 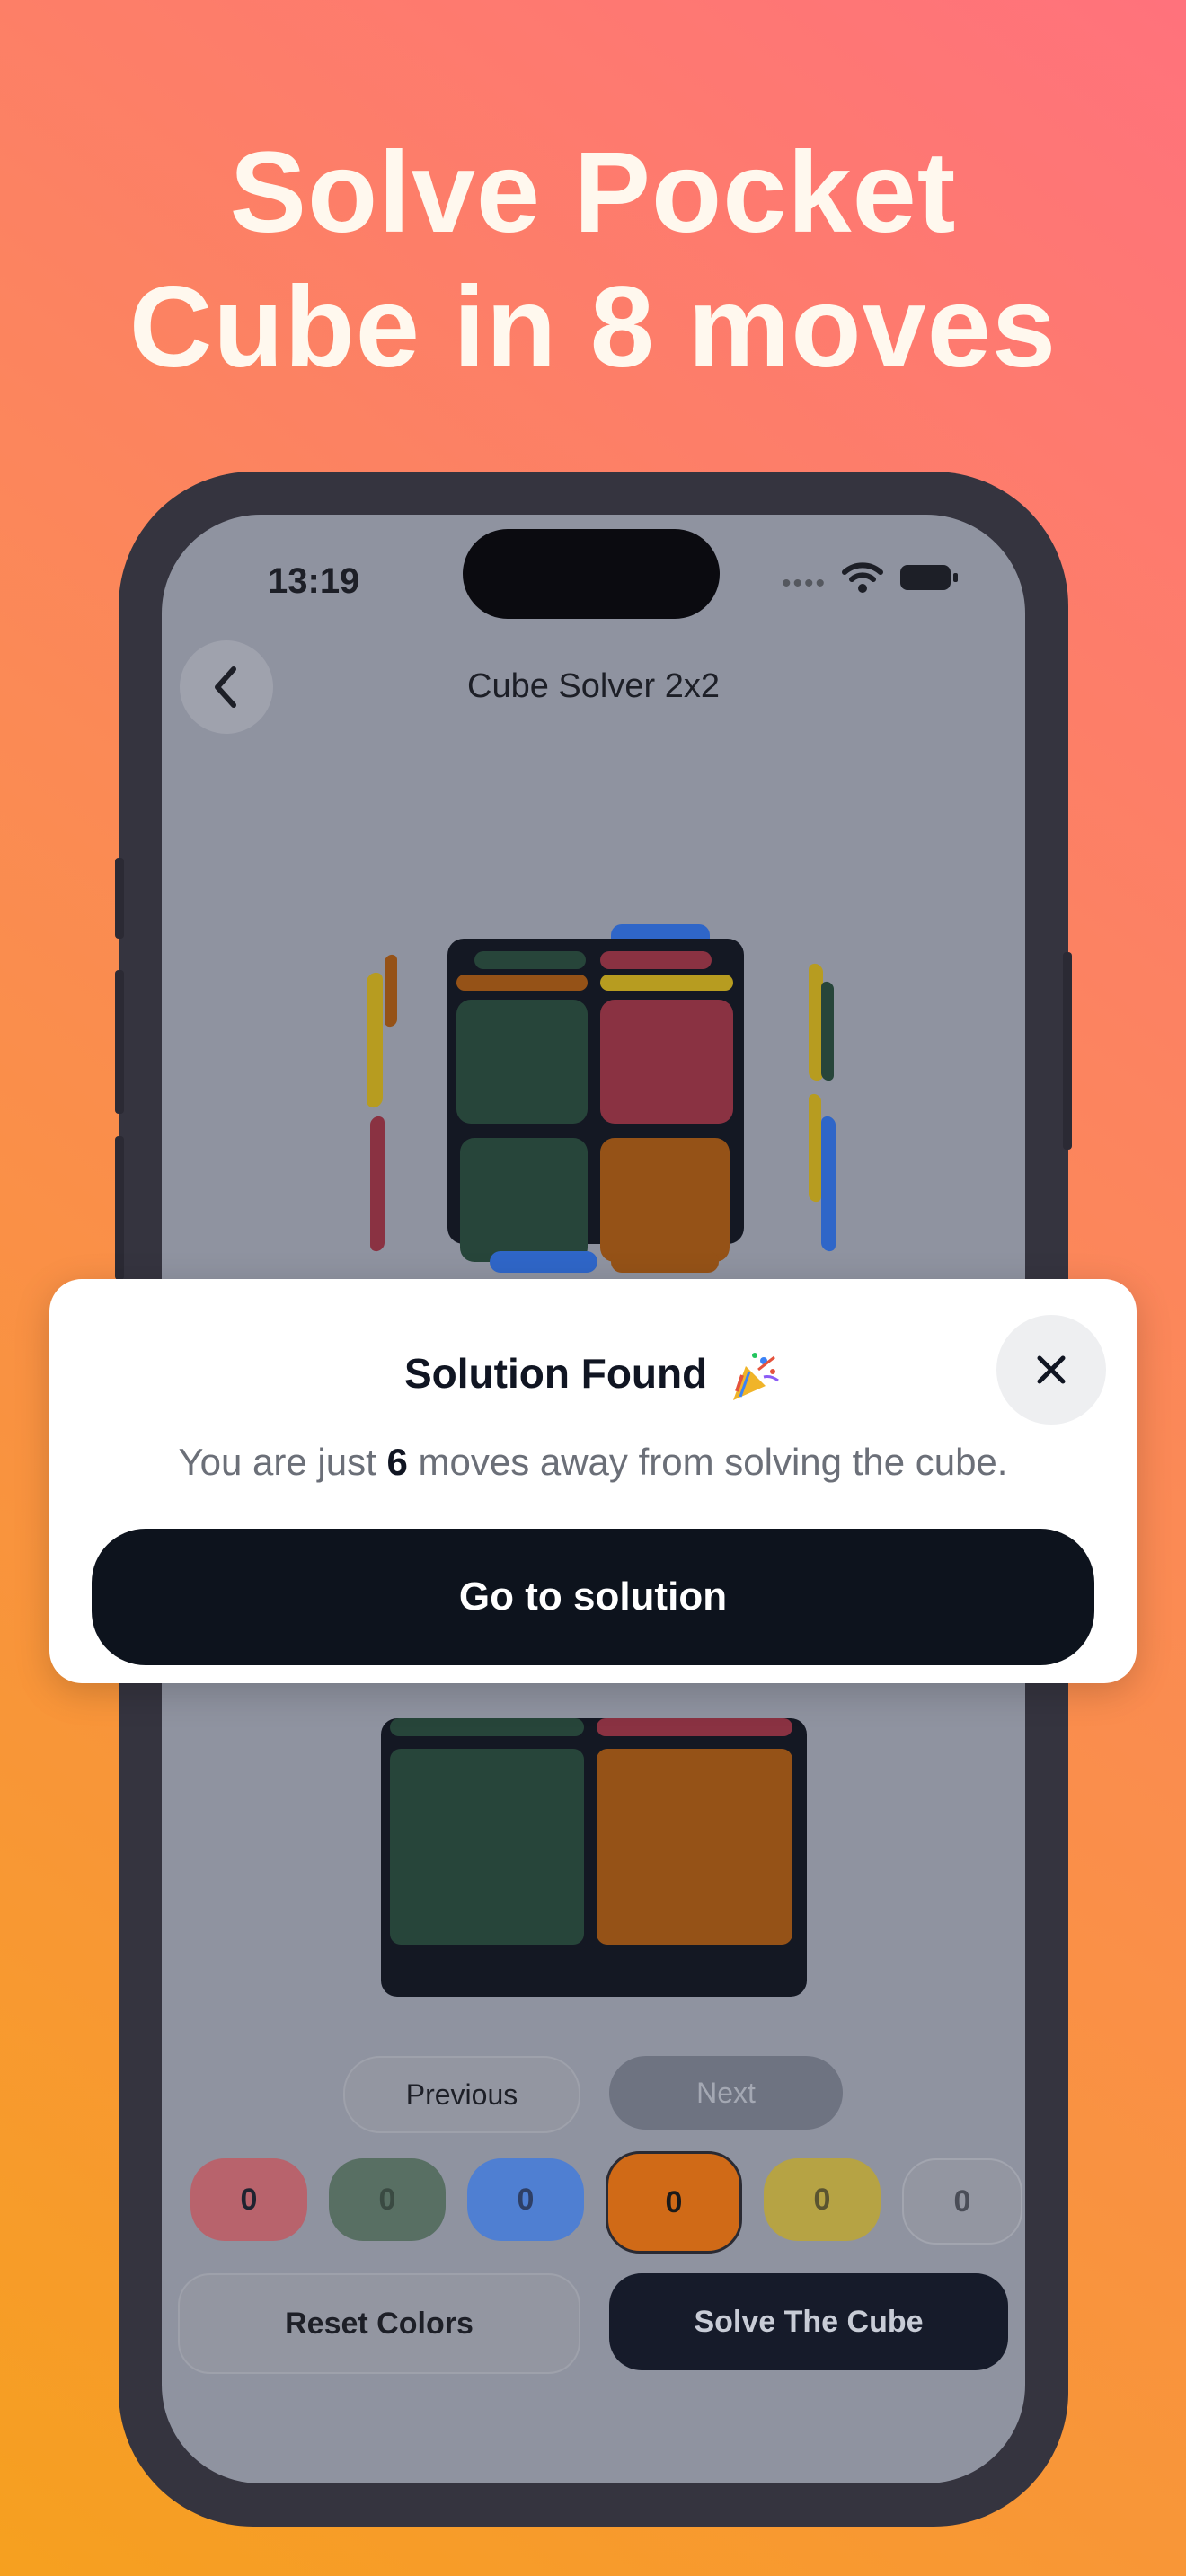 I want to click on face-sticker-top-right, so click(x=694, y=1727).